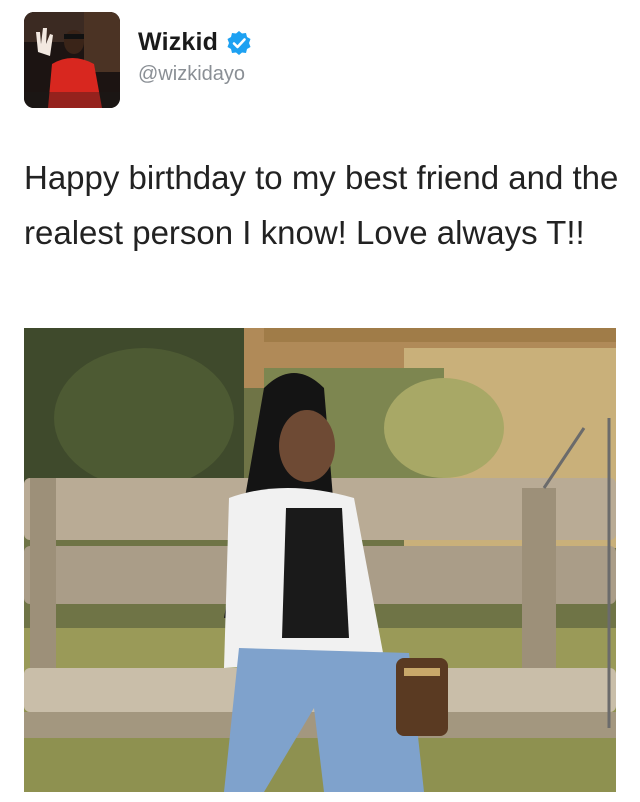  I want to click on avatar, so click(72, 60).